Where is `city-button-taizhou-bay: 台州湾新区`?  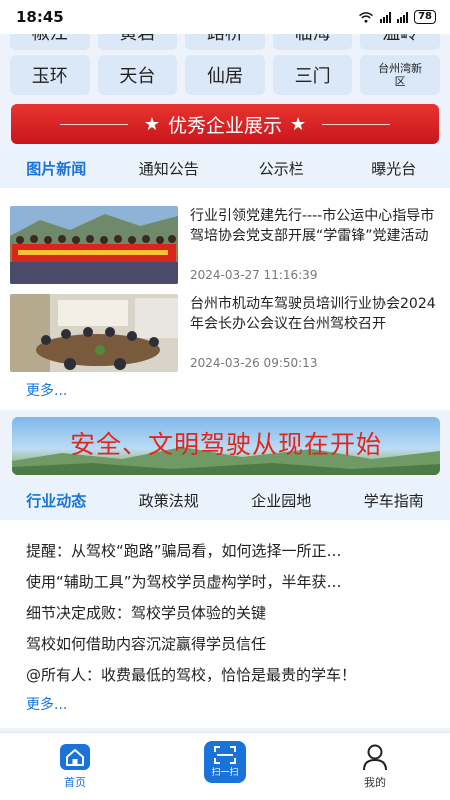
city-button-taizhou-bay: 台州湾新区 is located at coordinates (400, 75).